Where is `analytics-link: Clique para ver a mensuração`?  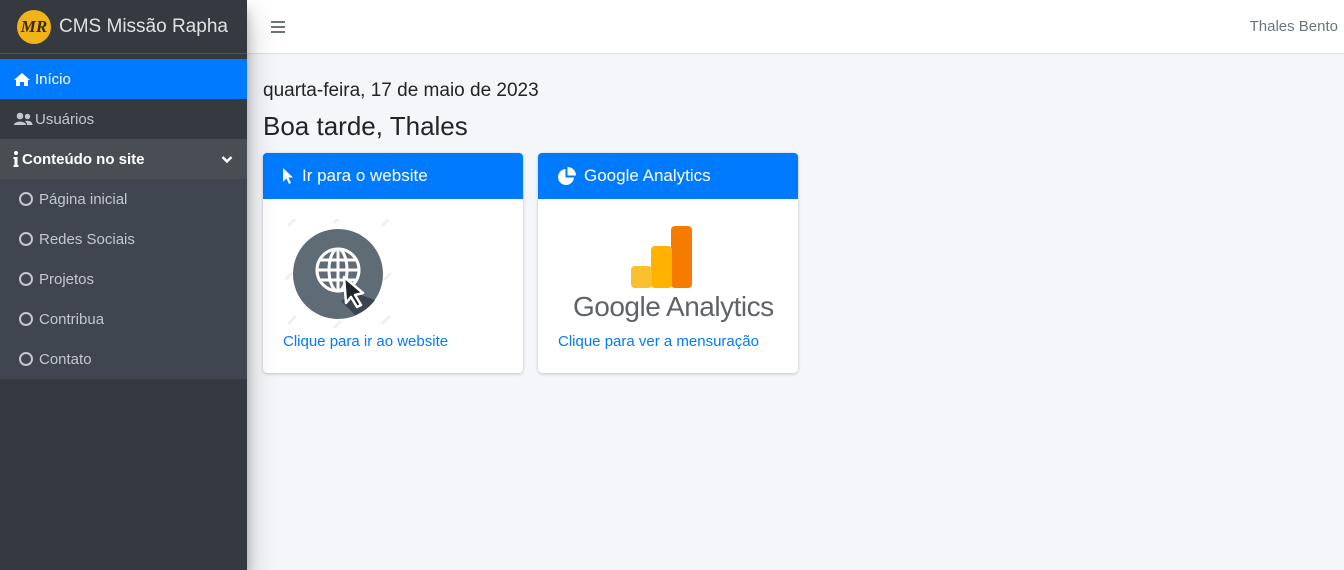 analytics-link: Clique para ver a mensuração is located at coordinates (658, 341).